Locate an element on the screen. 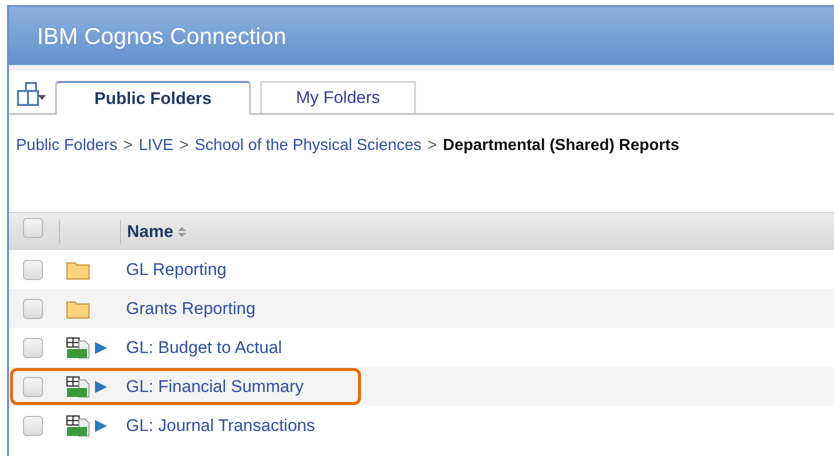 The width and height of the screenshot is (834, 456). breadcrumb-current: Departmental (Shared) Reports is located at coordinates (561, 146).